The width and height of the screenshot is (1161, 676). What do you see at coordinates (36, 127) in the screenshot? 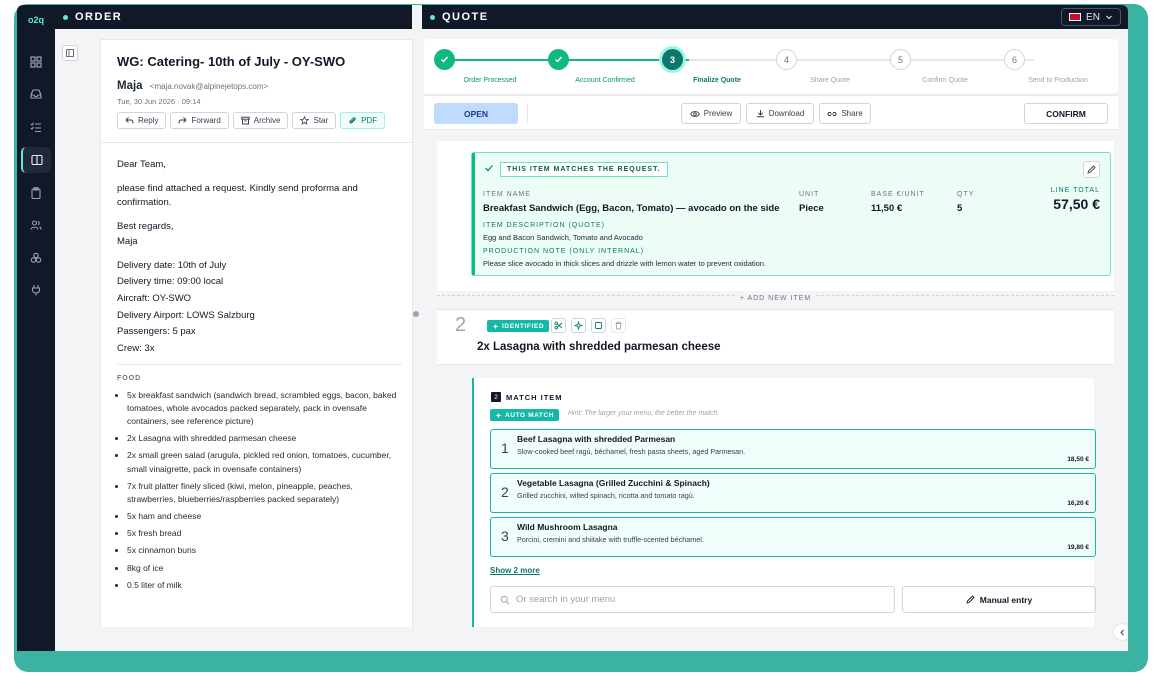
I see `tasks-icon` at bounding box center [36, 127].